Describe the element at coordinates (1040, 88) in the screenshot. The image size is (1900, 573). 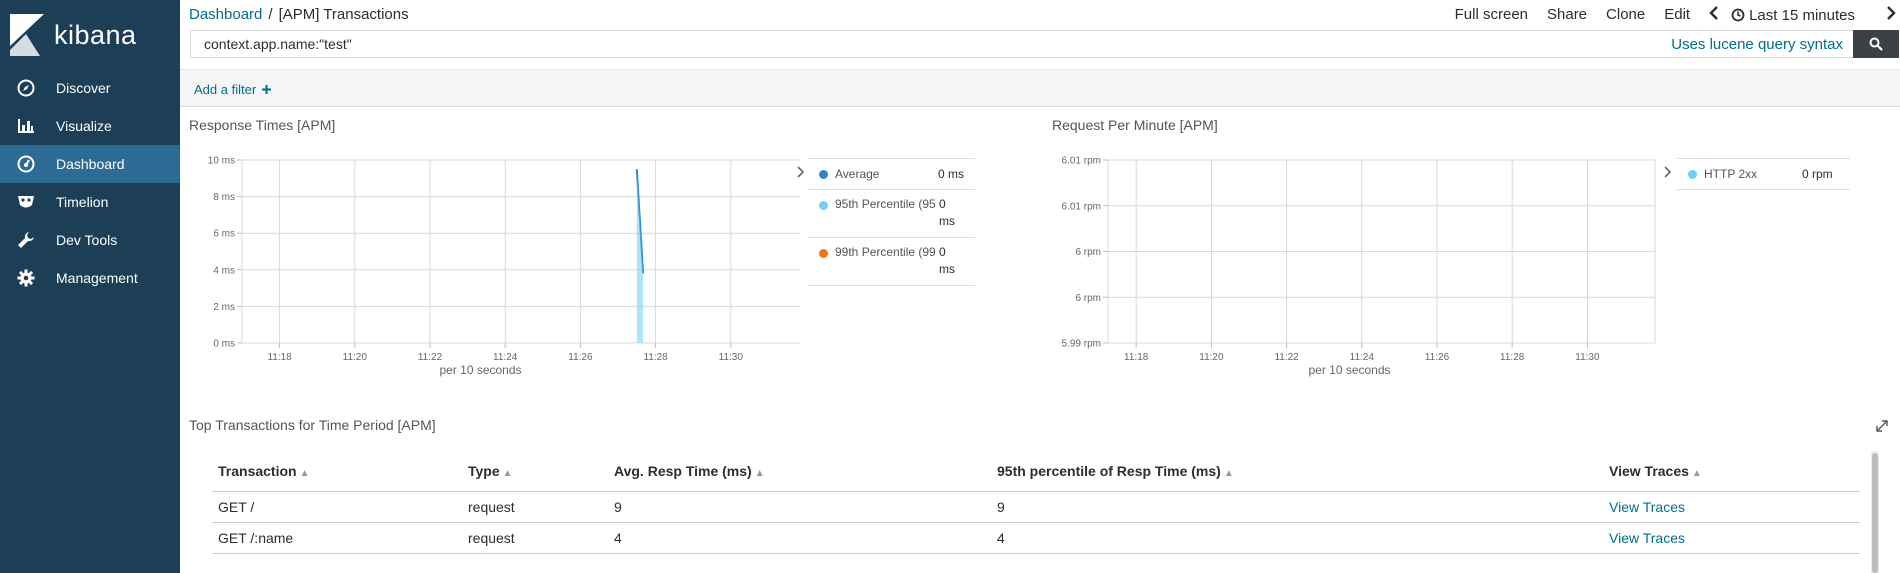
I see `filter-bar: Add a filter` at that location.